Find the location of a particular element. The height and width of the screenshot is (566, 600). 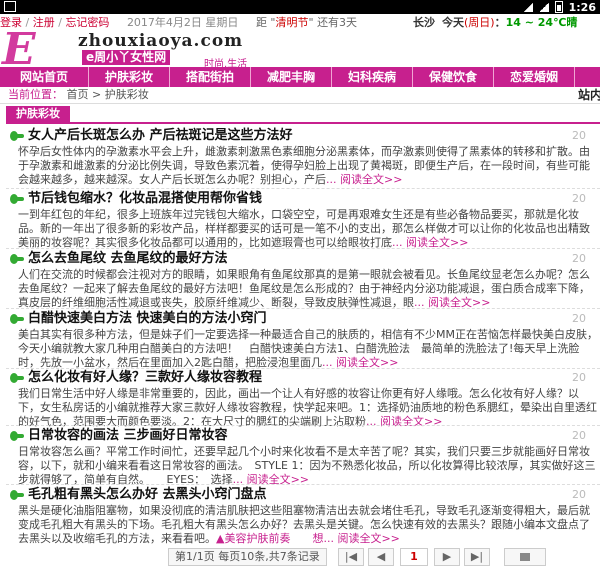

article-title-link: 女人产后长斑怎么办 产后祛斑记是这些方法好 is located at coordinates (151, 136).